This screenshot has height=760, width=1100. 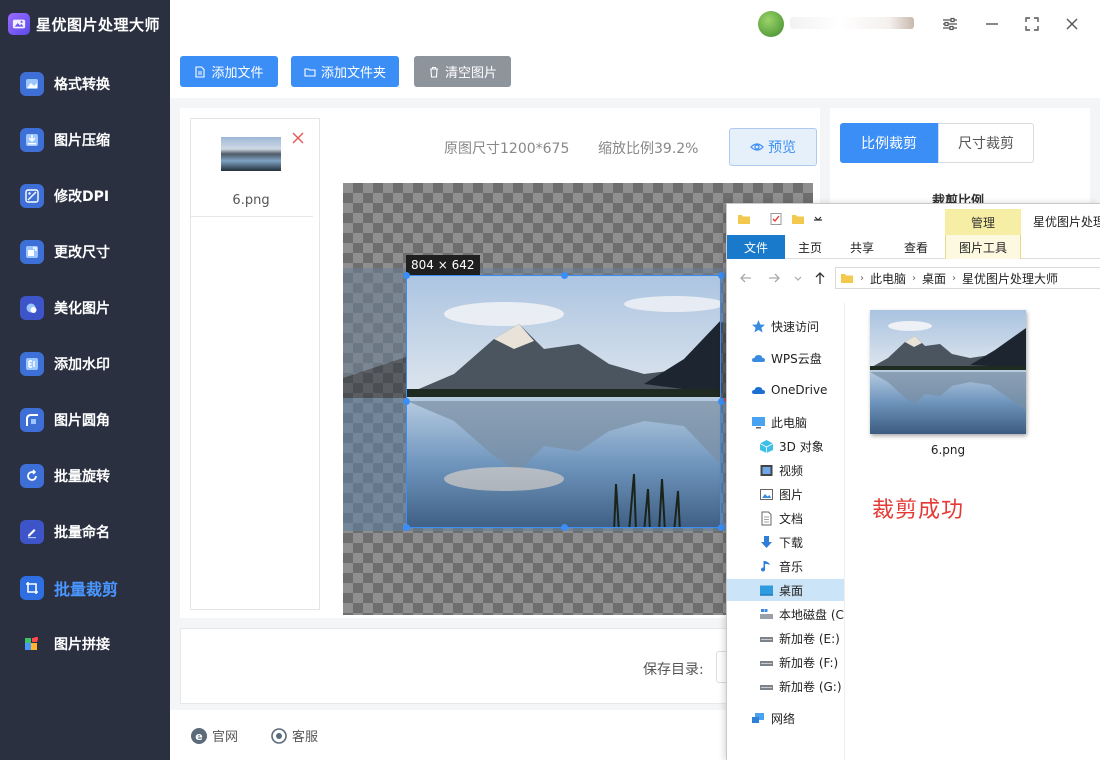 I want to click on file-thumbnail, so click(x=251, y=154).